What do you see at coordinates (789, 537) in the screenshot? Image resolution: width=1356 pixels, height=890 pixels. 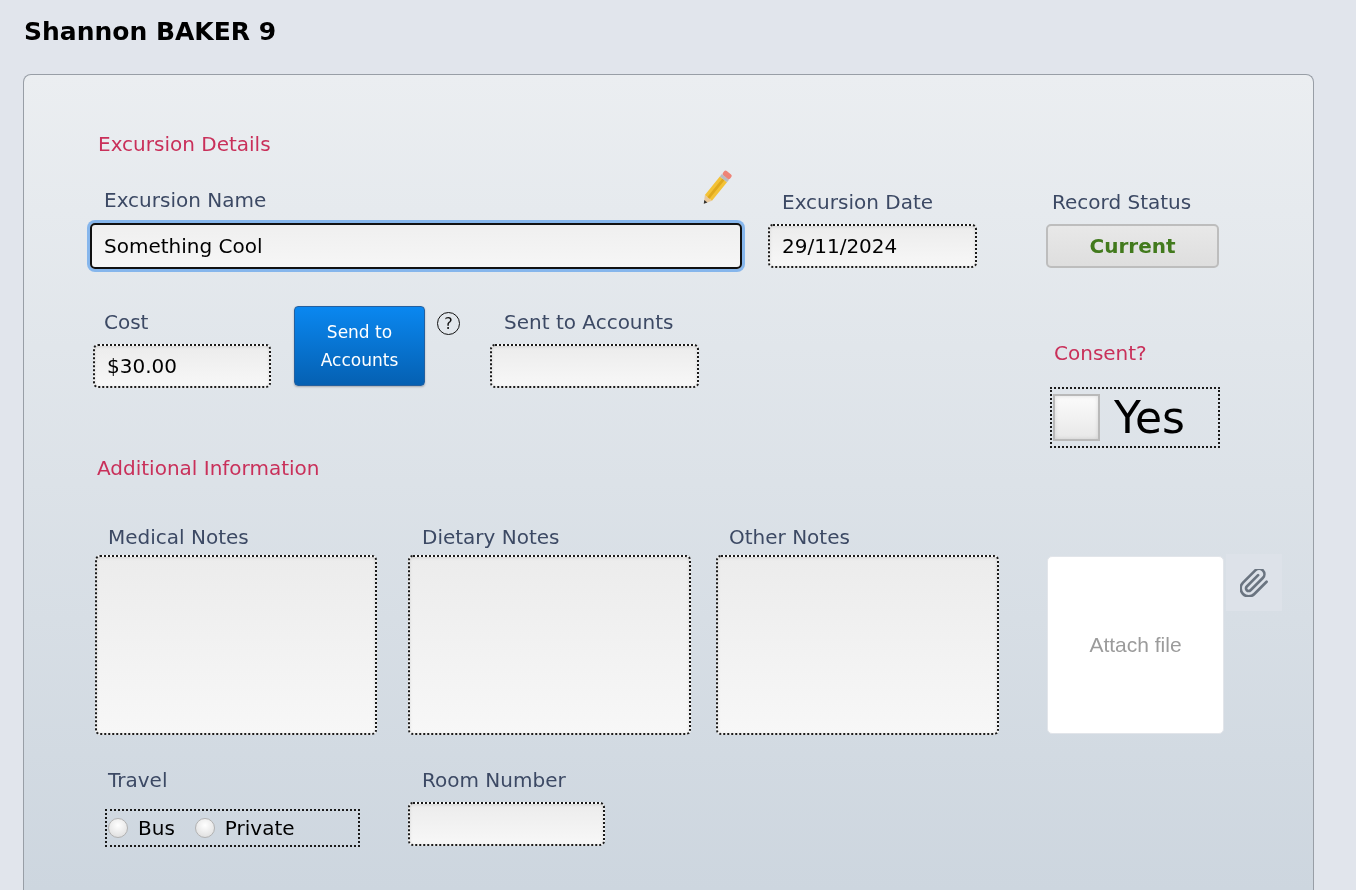 I see `field-label: Other Notes` at bounding box center [789, 537].